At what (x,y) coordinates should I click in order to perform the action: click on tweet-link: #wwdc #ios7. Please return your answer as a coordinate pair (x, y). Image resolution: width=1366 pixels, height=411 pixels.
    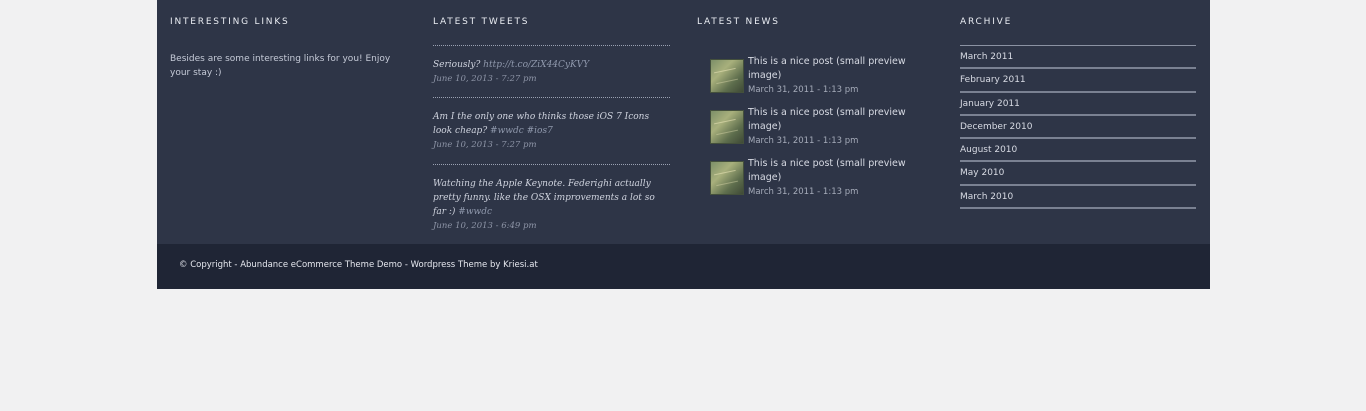
    Looking at the image, I should click on (521, 131).